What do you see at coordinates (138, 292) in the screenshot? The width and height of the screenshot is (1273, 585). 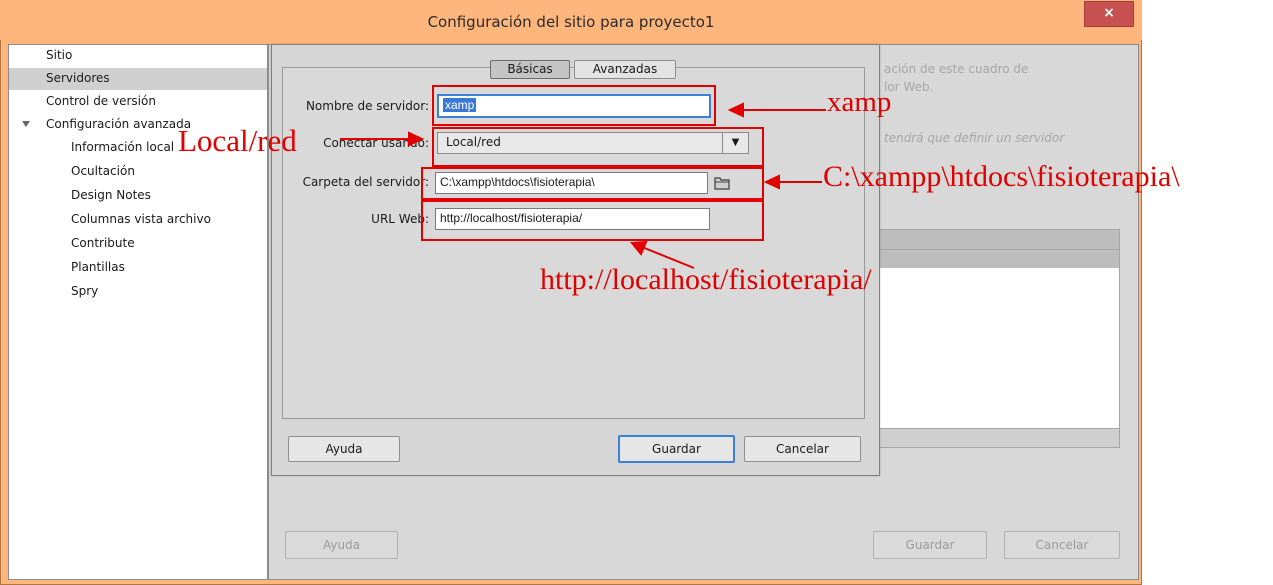 I see `sidebar-item-spry: Spry` at bounding box center [138, 292].